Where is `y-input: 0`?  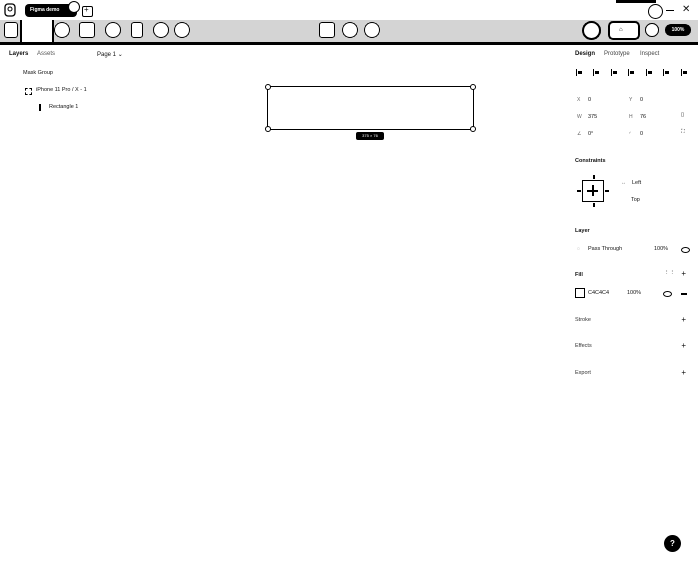
y-input: 0 is located at coordinates (641, 100).